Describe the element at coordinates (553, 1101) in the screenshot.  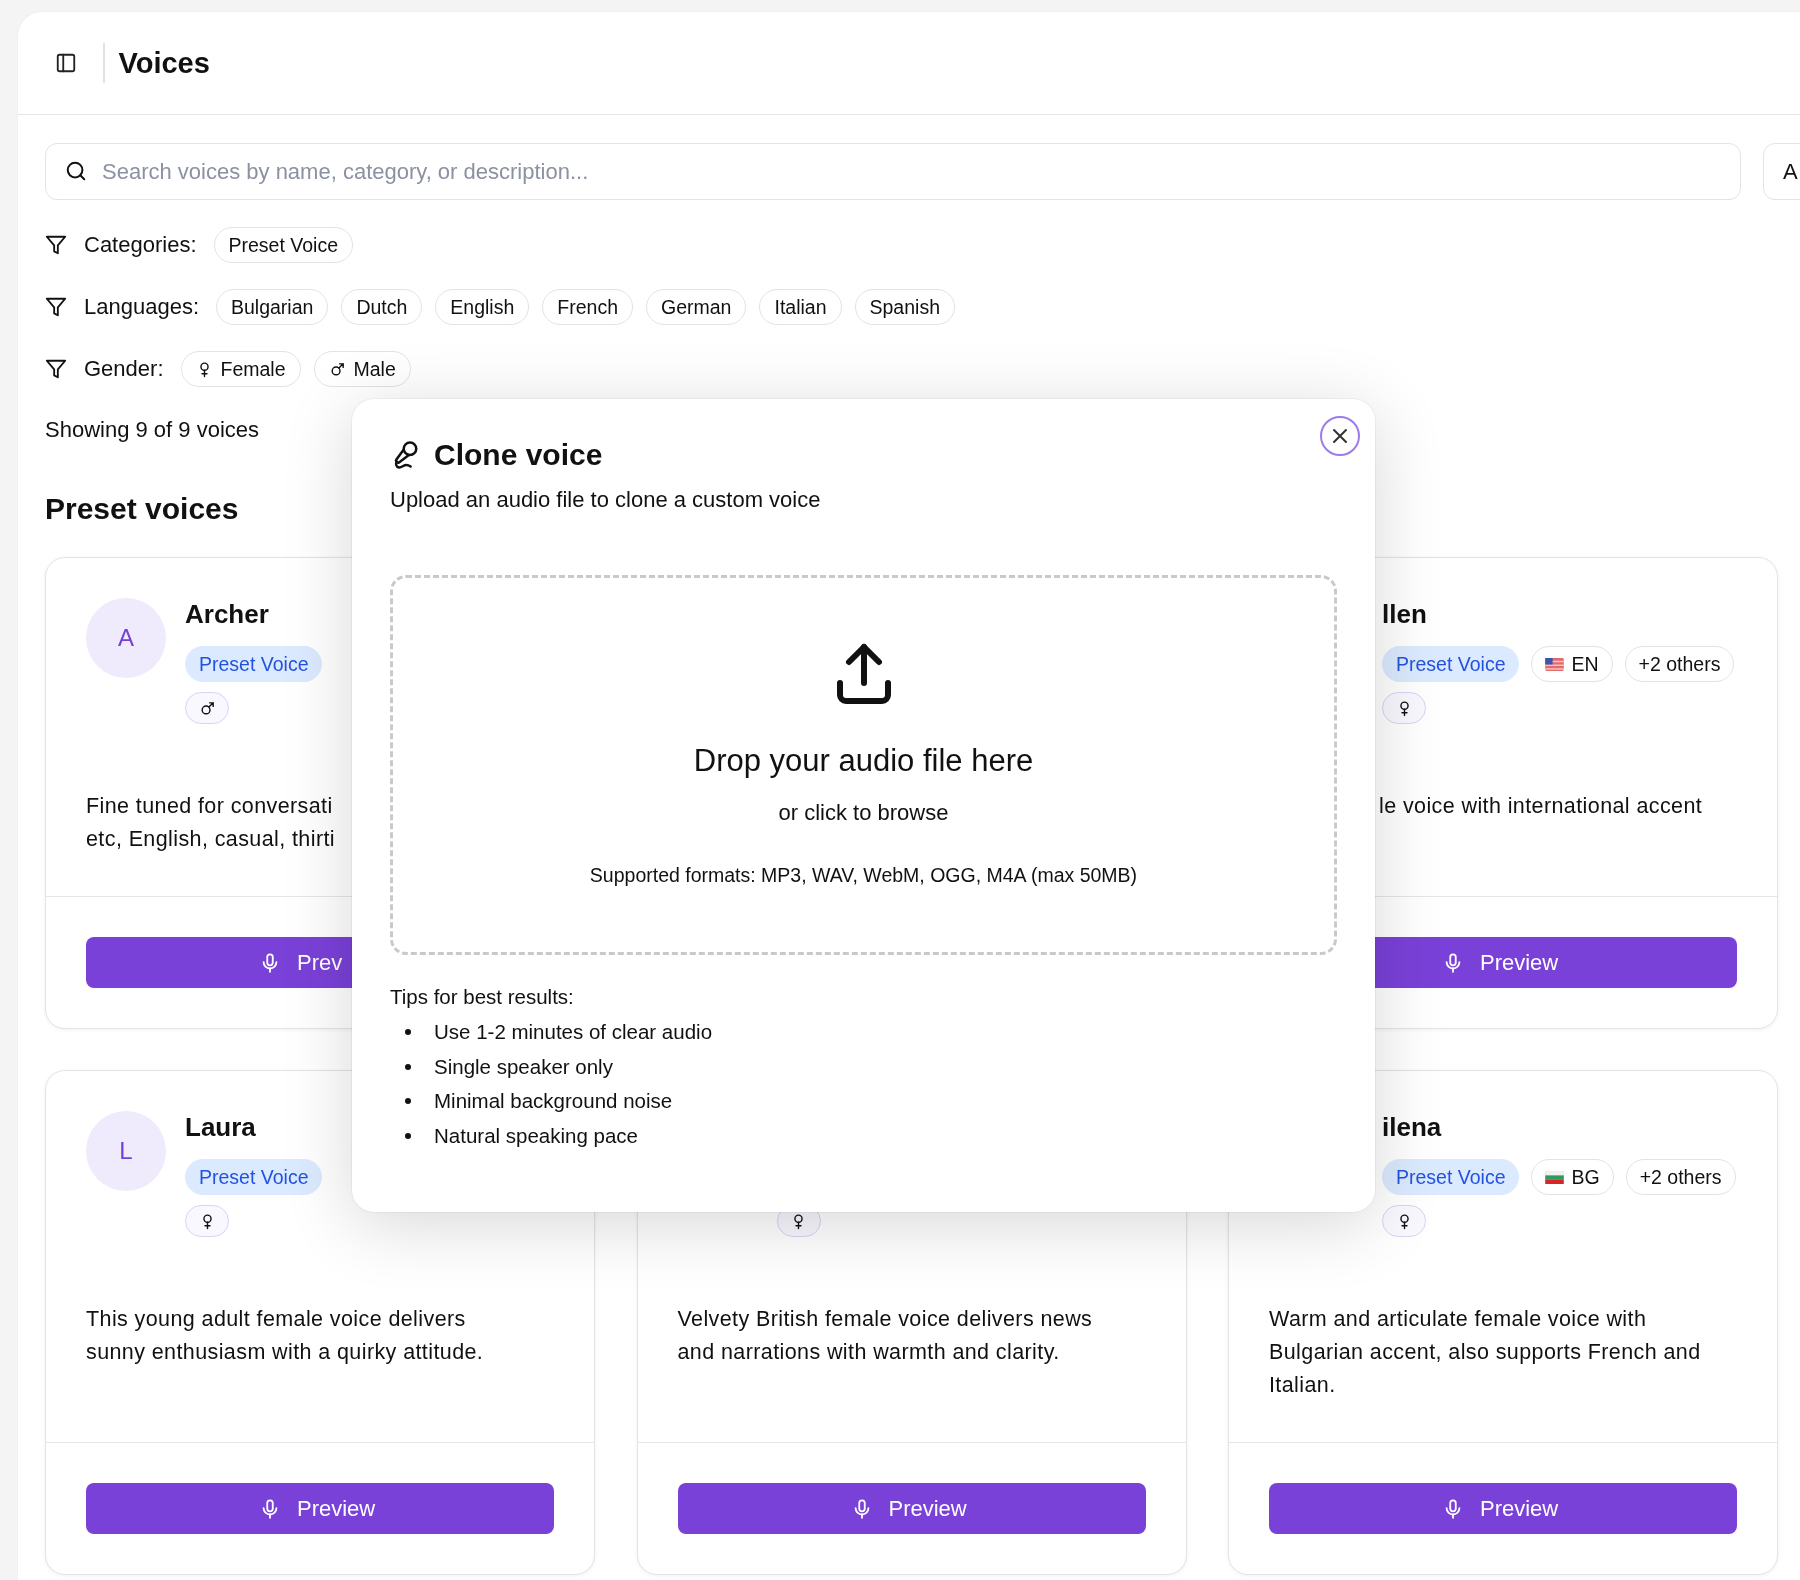
I see `tip-text: Minimal background noise` at that location.